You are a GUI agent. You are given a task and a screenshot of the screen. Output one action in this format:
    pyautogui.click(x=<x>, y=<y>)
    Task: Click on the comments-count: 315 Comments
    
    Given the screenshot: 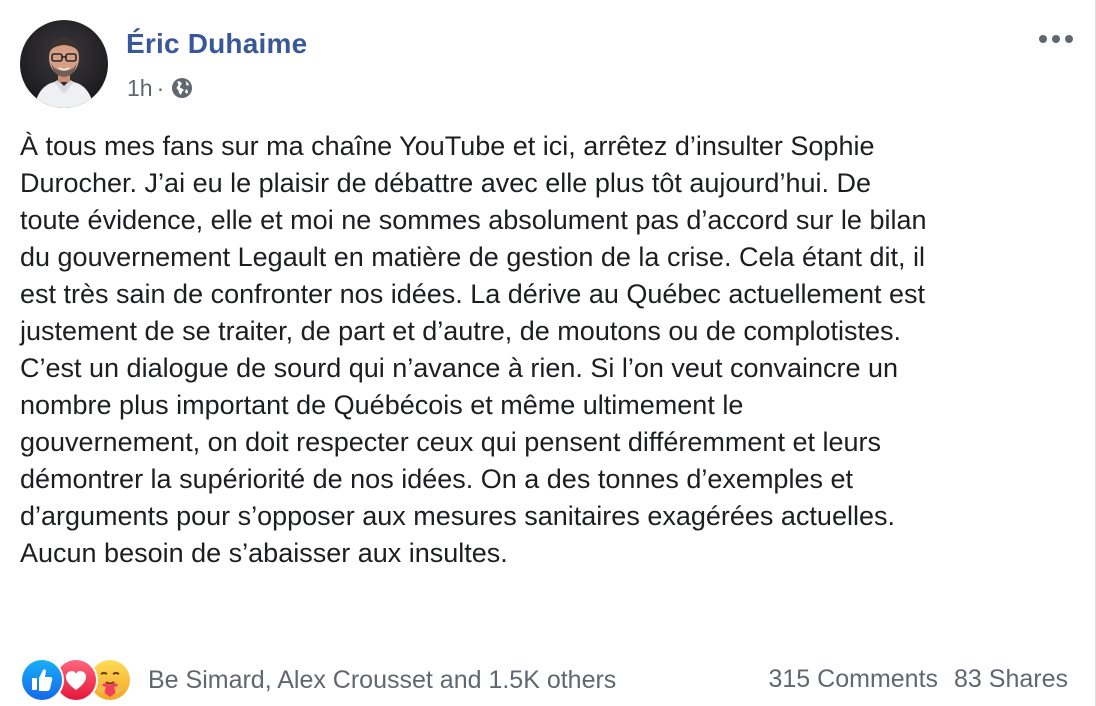 What is the action you would take?
    pyautogui.click(x=854, y=679)
    